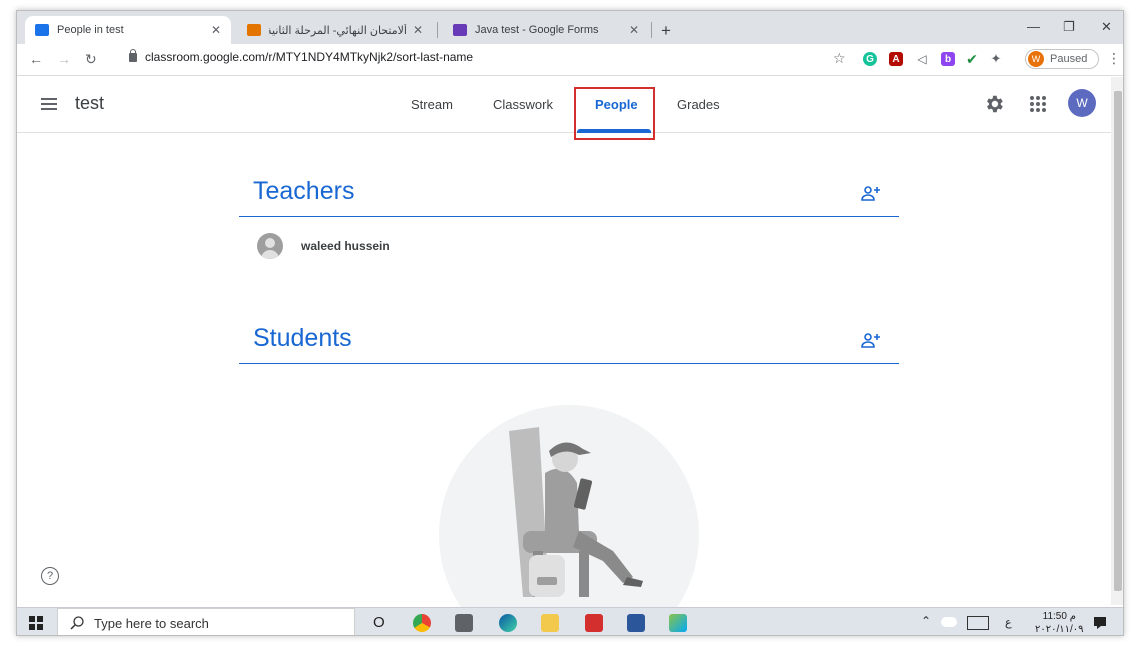 Image resolution: width=1132 pixels, height=646 pixels. What do you see at coordinates (839, 58) in the screenshot?
I see `bookmark-star-icon: ☆` at bounding box center [839, 58].